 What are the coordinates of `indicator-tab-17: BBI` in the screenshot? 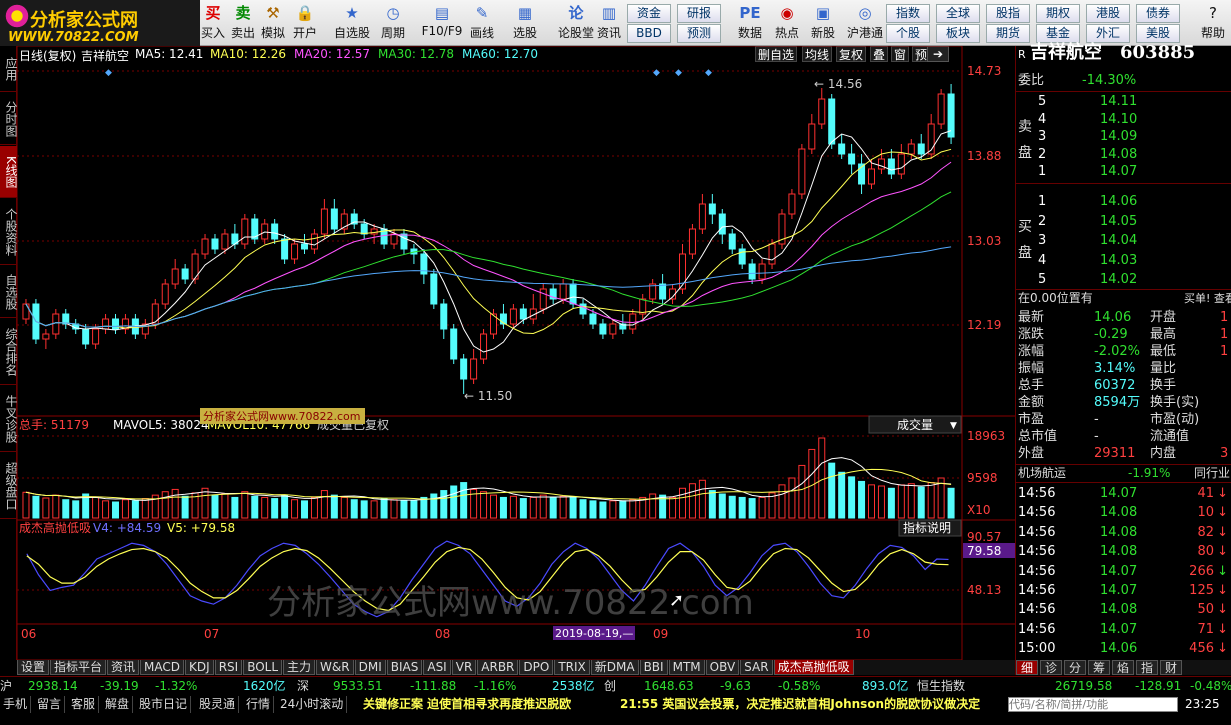 It's located at (653, 667).